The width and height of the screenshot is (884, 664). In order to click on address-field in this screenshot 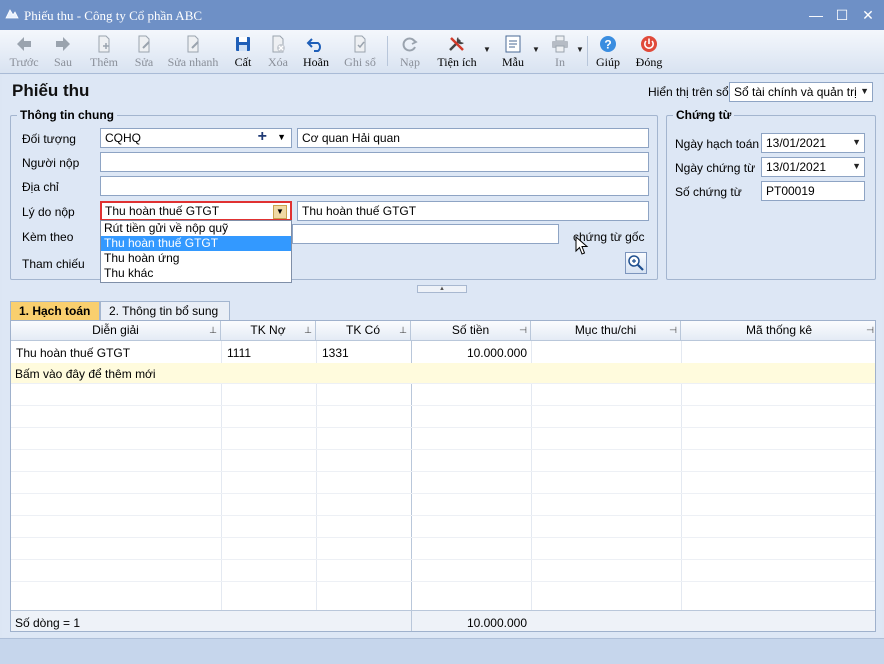, I will do `click(374, 186)`.